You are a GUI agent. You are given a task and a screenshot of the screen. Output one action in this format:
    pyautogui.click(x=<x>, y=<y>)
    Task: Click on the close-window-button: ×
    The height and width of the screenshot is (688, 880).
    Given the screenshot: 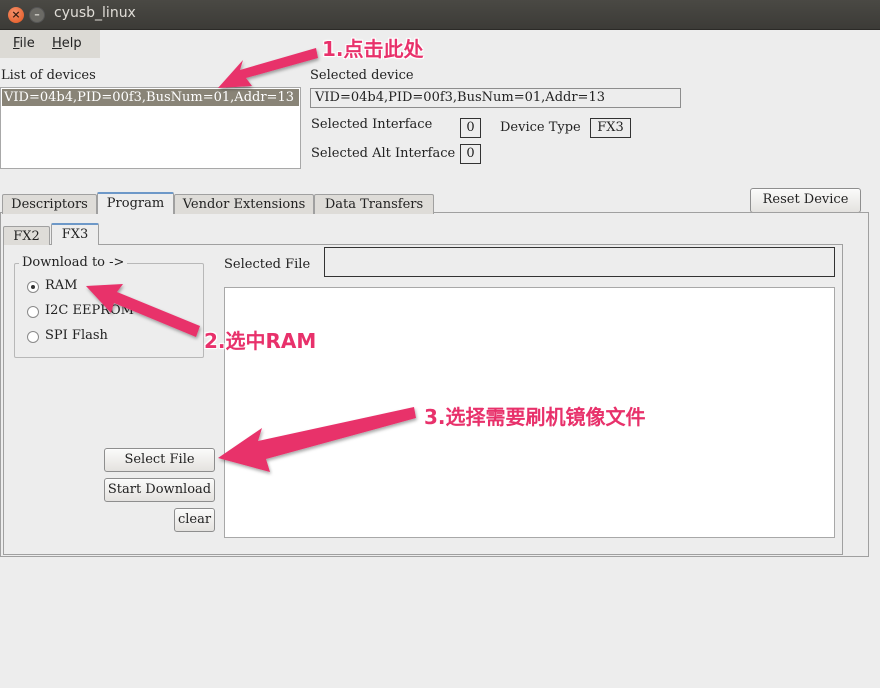 What is the action you would take?
    pyautogui.click(x=16, y=15)
    